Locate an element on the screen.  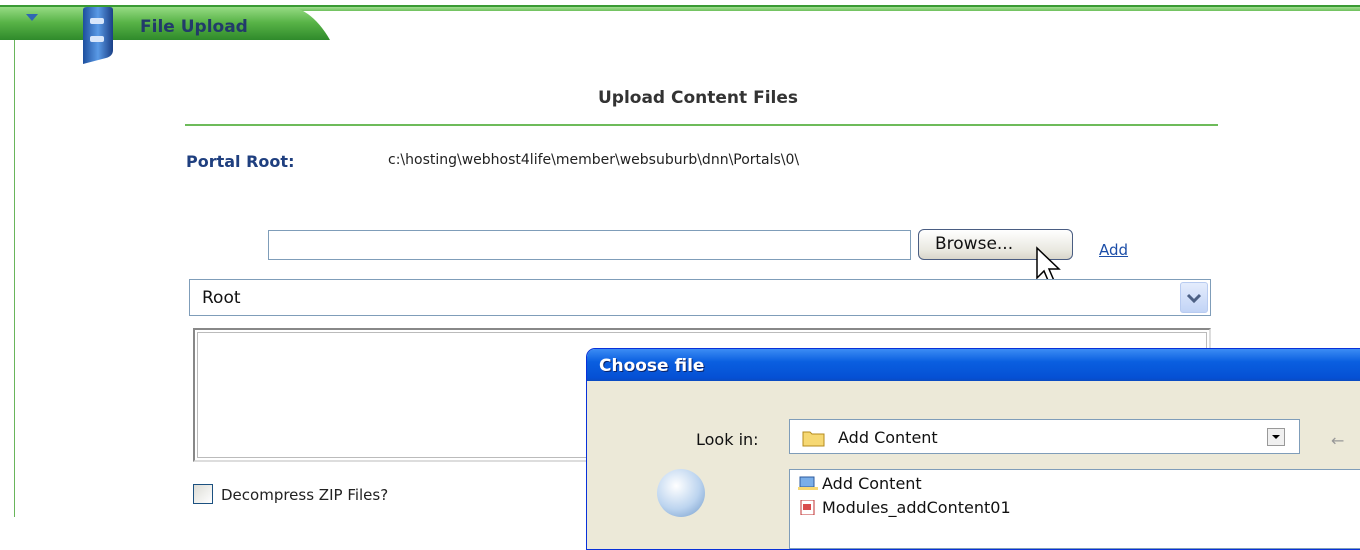
list-item: Modules_addContent01 is located at coordinates (904, 507).